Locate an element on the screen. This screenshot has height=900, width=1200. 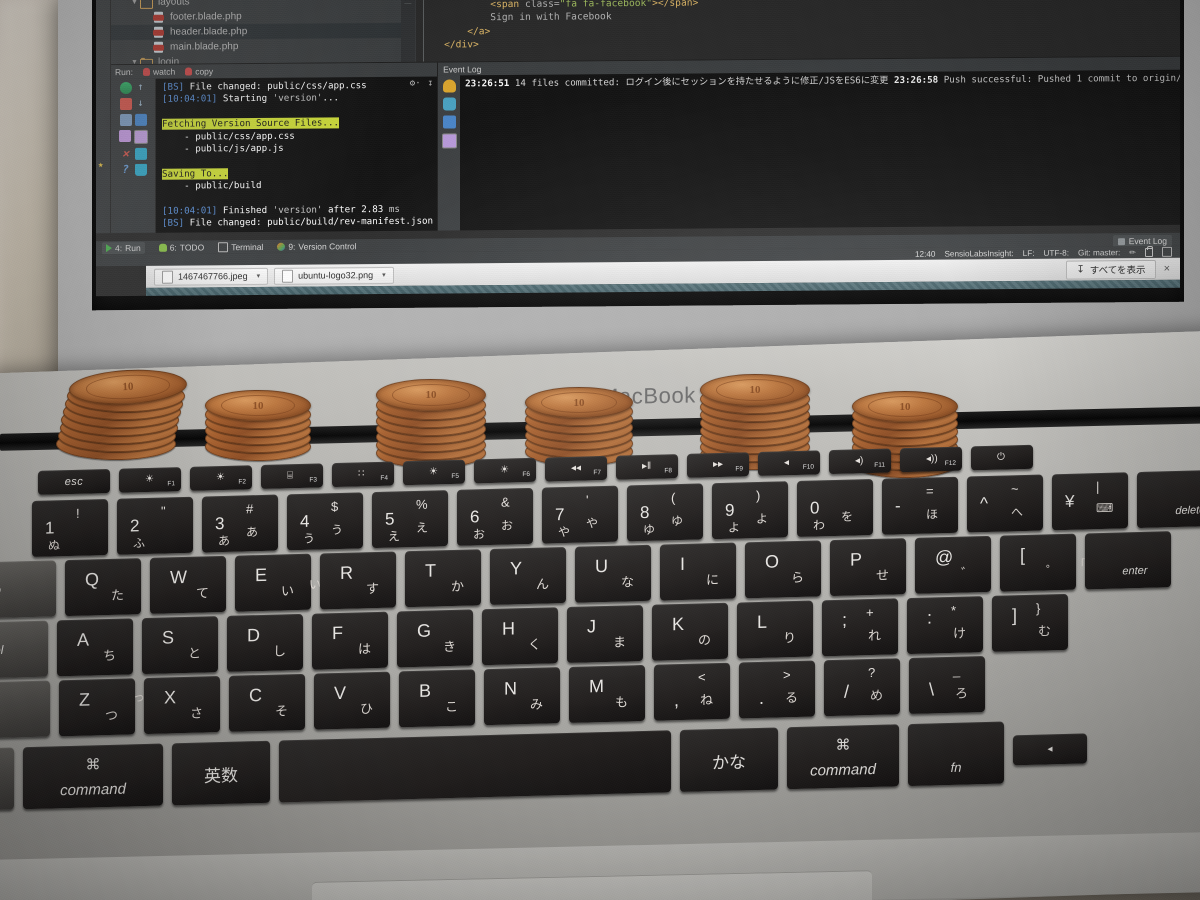
key-z: Zつっ is located at coordinates (102, 707).